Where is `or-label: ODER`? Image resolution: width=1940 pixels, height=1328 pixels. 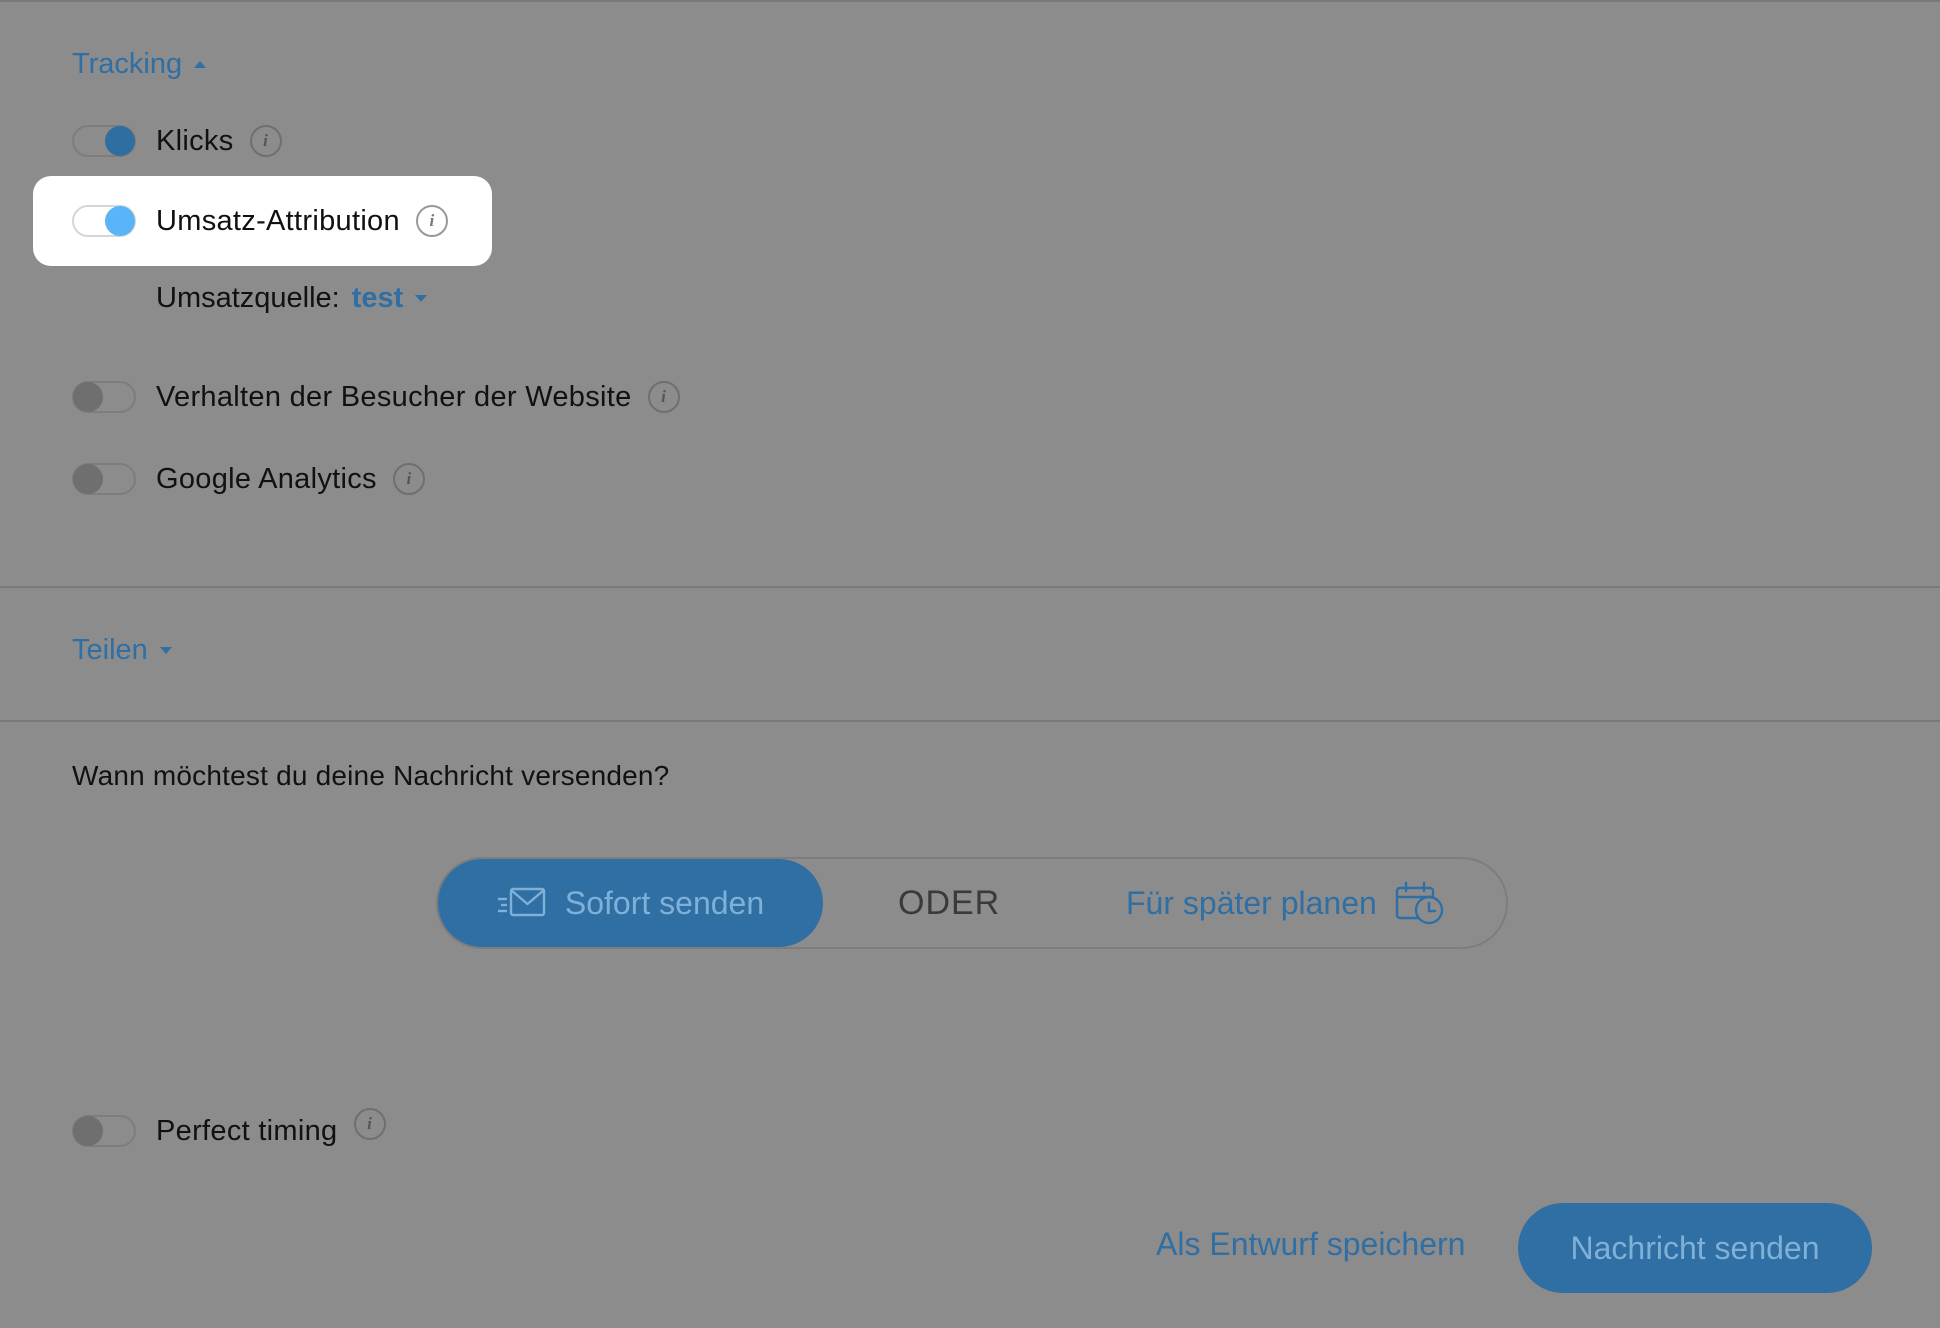
or-label: ODER is located at coordinates (949, 902).